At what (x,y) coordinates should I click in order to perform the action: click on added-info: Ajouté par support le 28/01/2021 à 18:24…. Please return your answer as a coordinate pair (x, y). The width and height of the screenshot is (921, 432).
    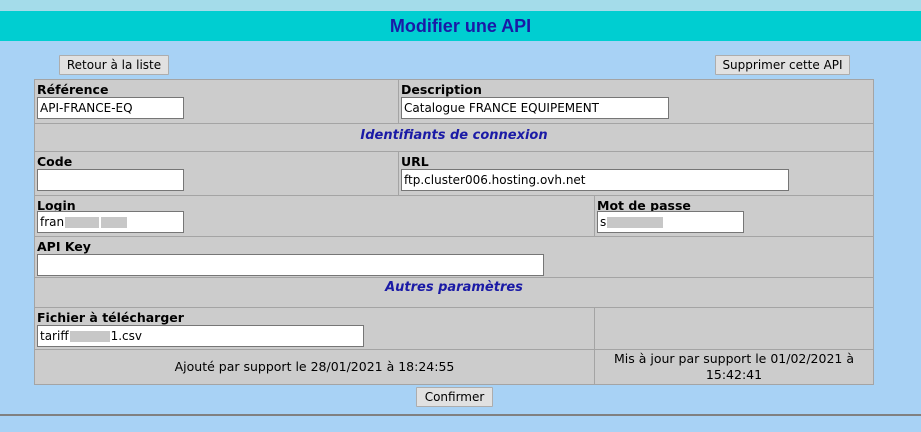
    Looking at the image, I should click on (314, 367).